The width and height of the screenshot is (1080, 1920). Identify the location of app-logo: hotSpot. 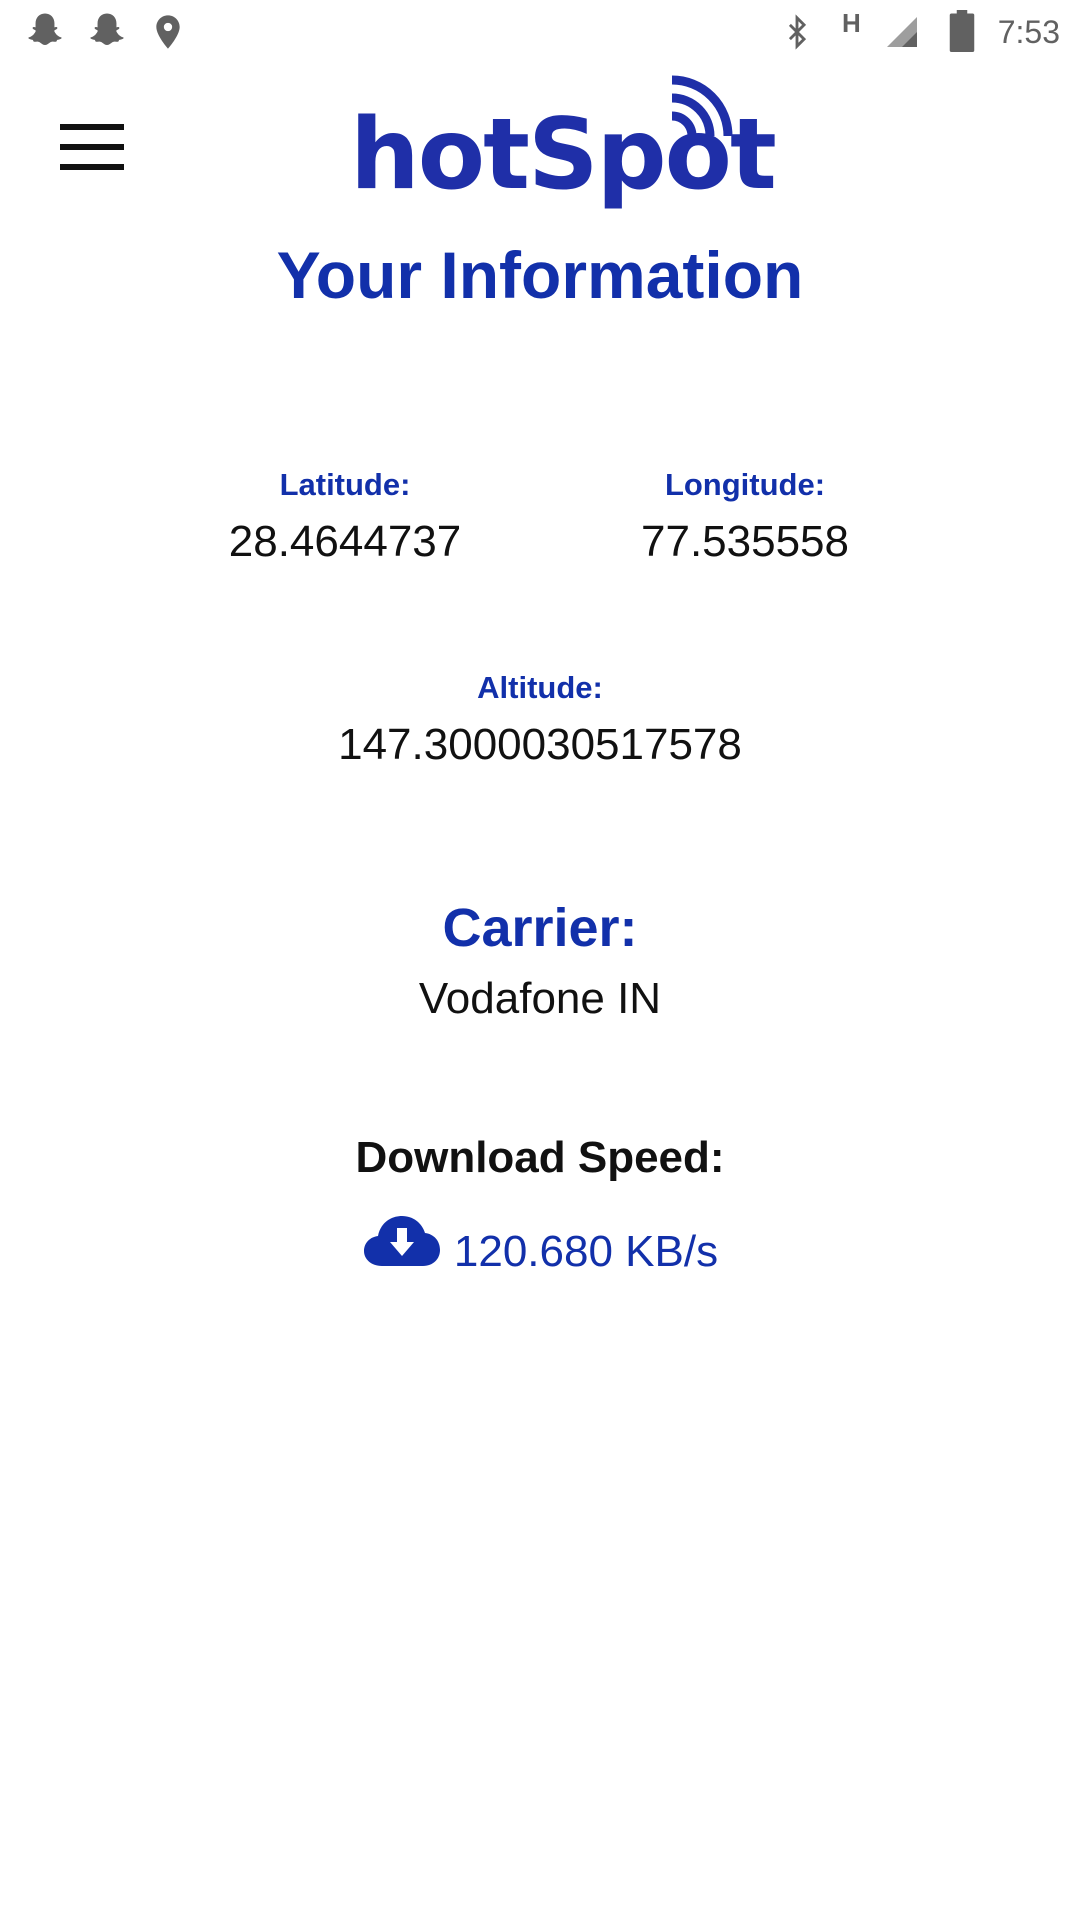
(560, 141).